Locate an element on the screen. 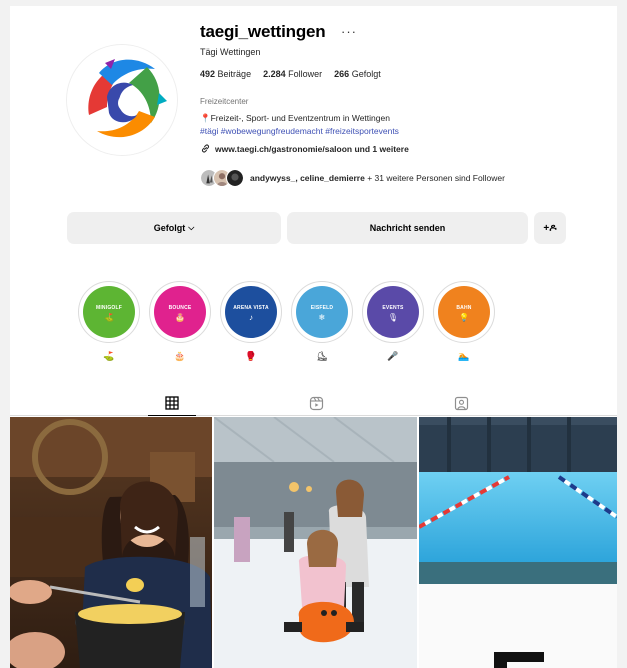 Image resolution: width=627 pixels, height=668 pixels. snowflake-icon: ❄ is located at coordinates (322, 317).